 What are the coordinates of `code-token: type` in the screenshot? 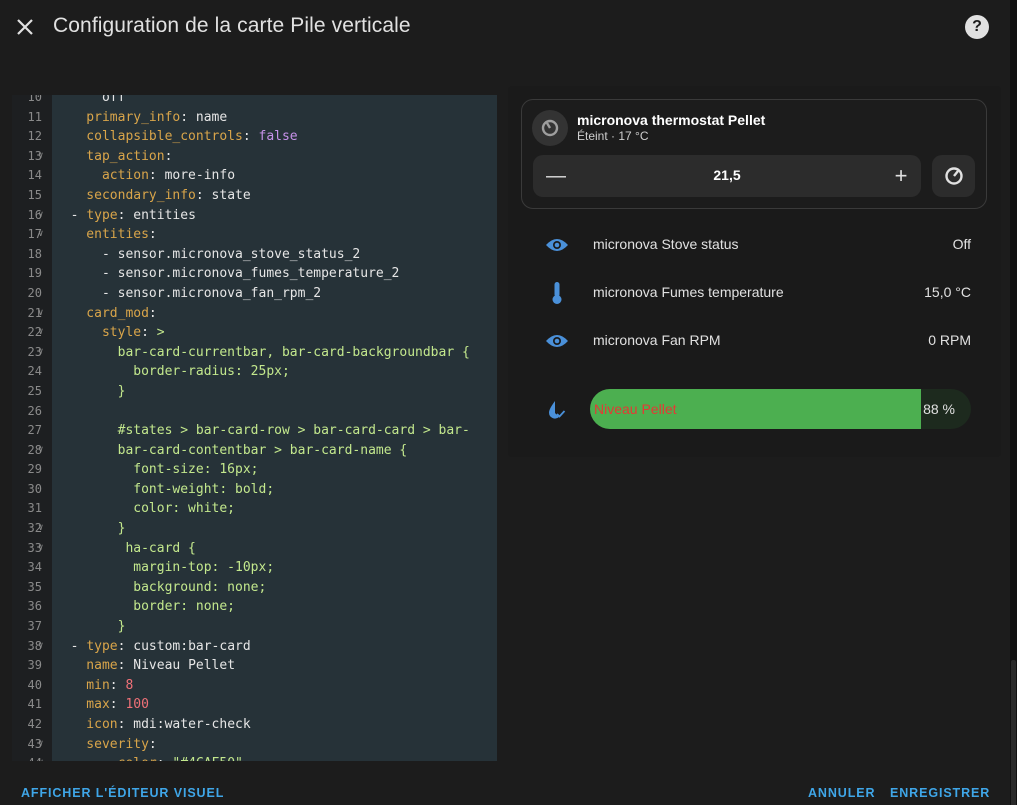 It's located at (102, 646).